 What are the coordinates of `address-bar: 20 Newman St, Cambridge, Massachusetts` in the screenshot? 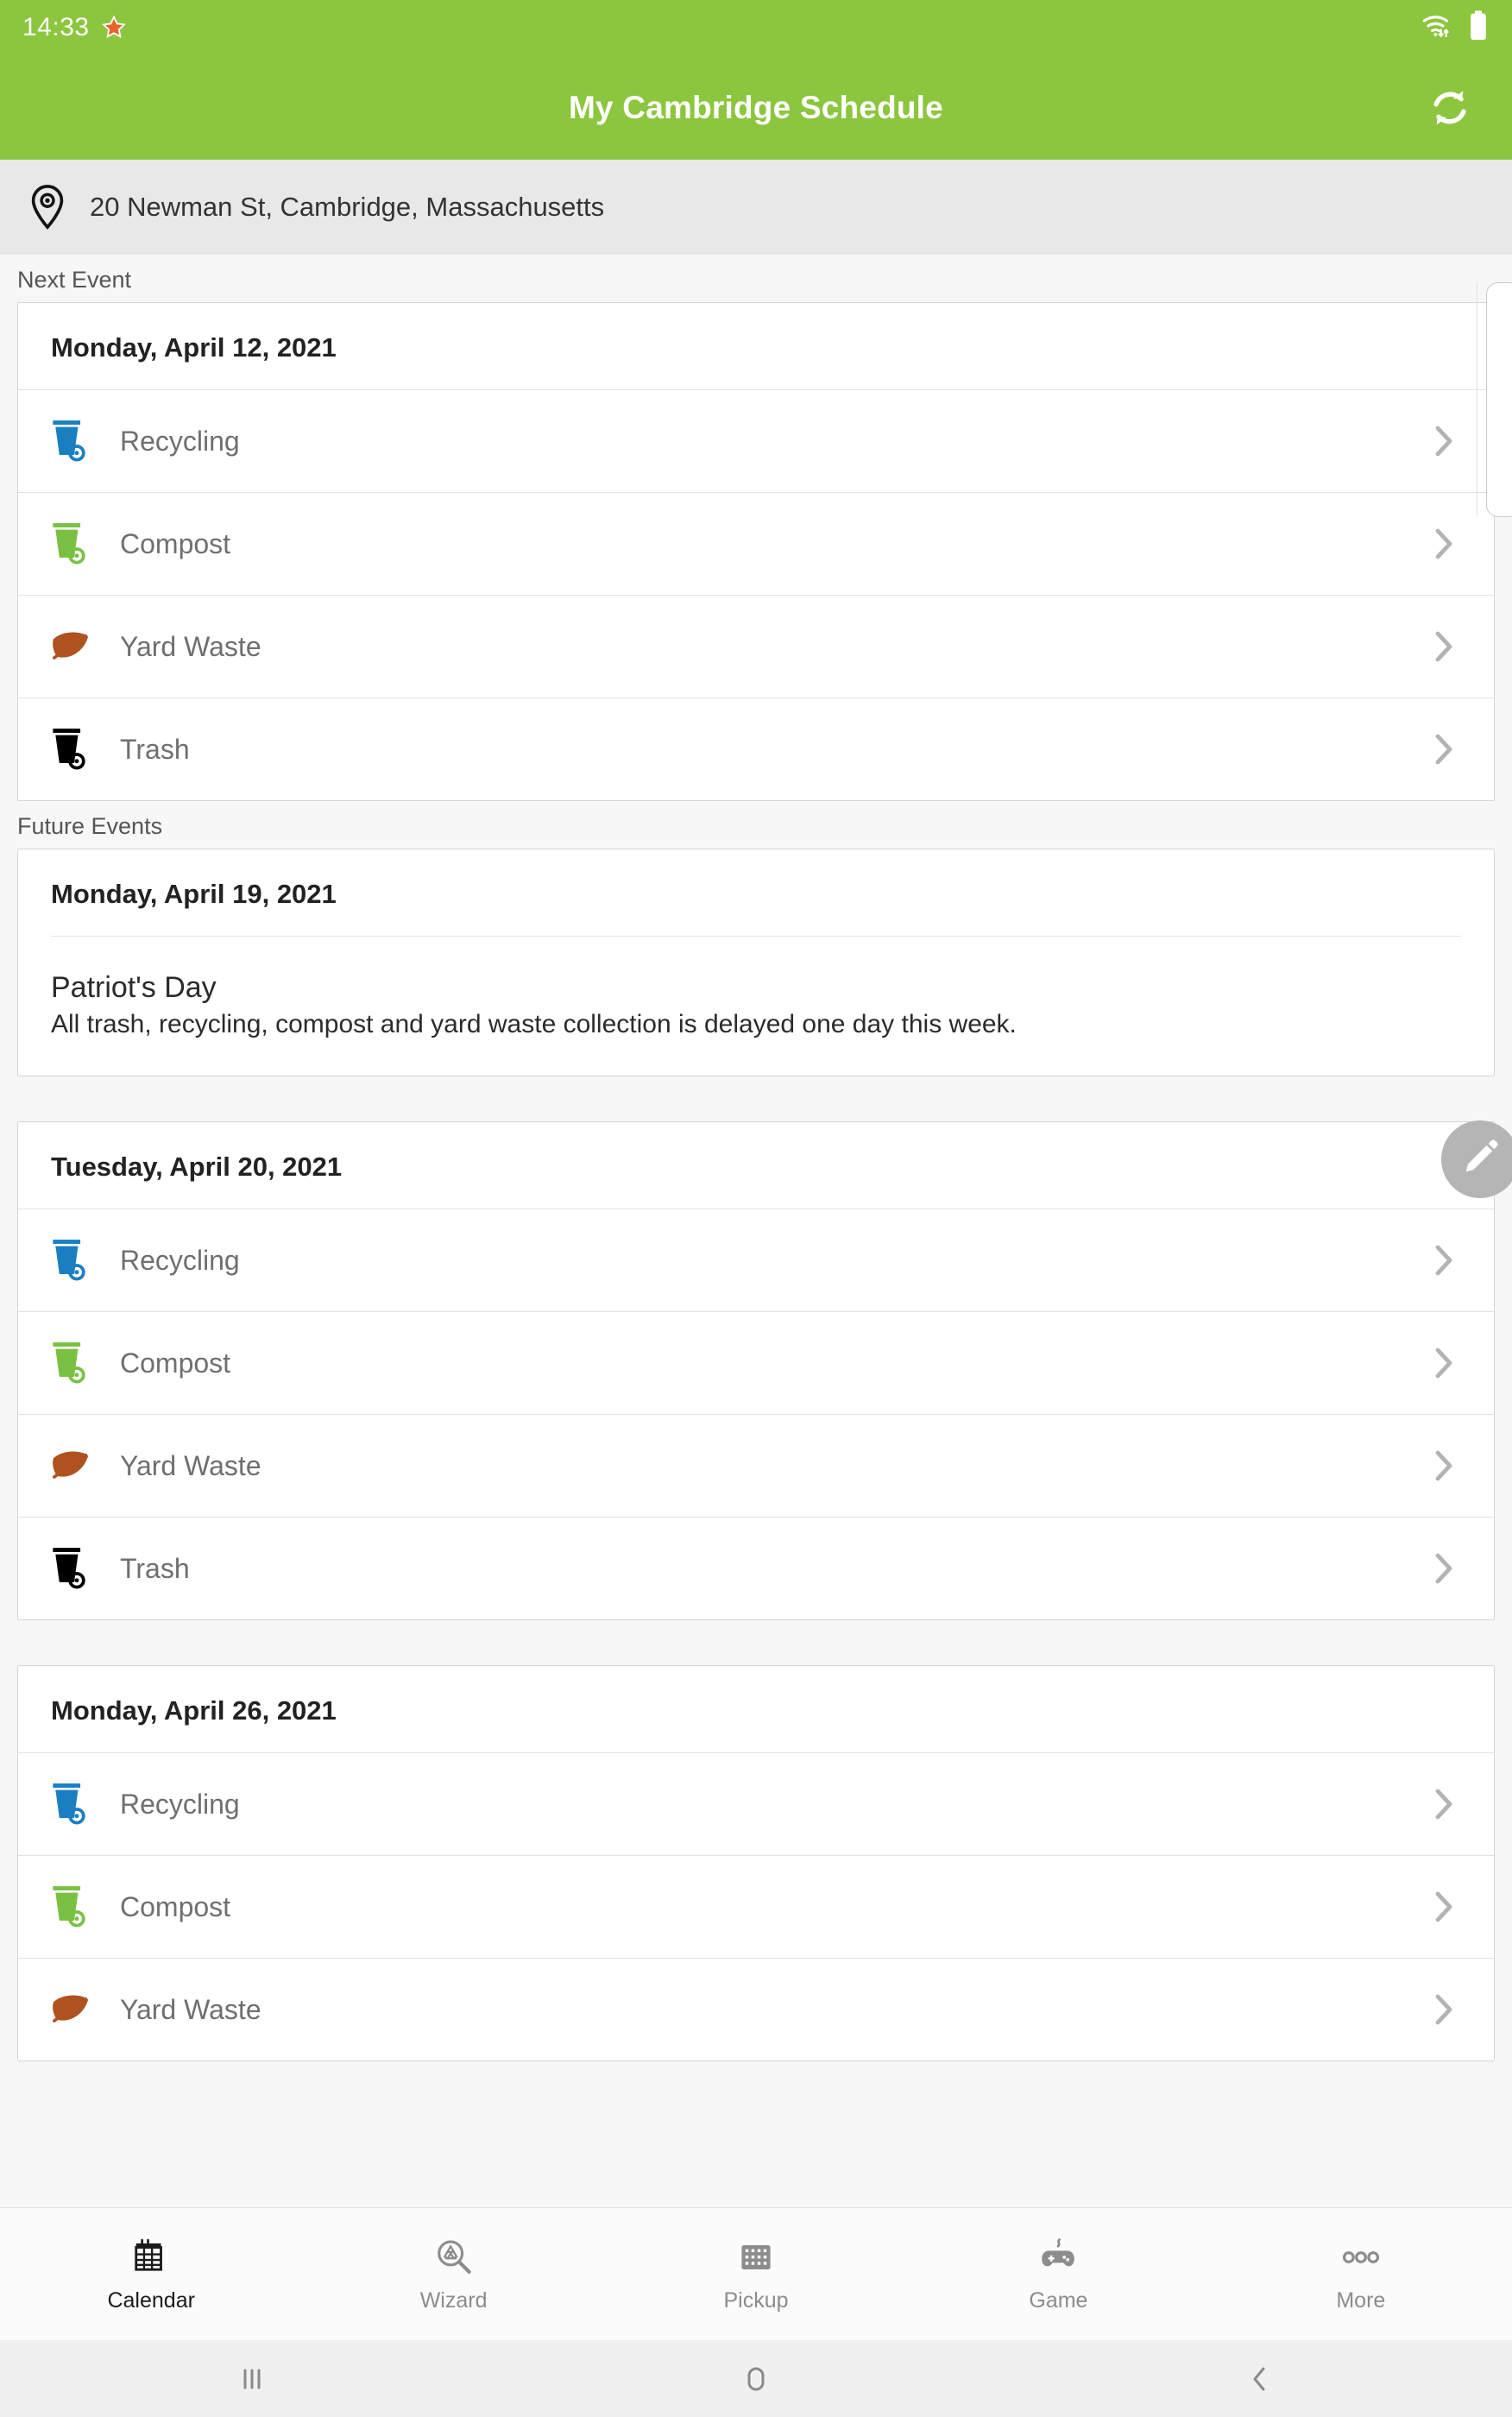 It's located at (756, 207).